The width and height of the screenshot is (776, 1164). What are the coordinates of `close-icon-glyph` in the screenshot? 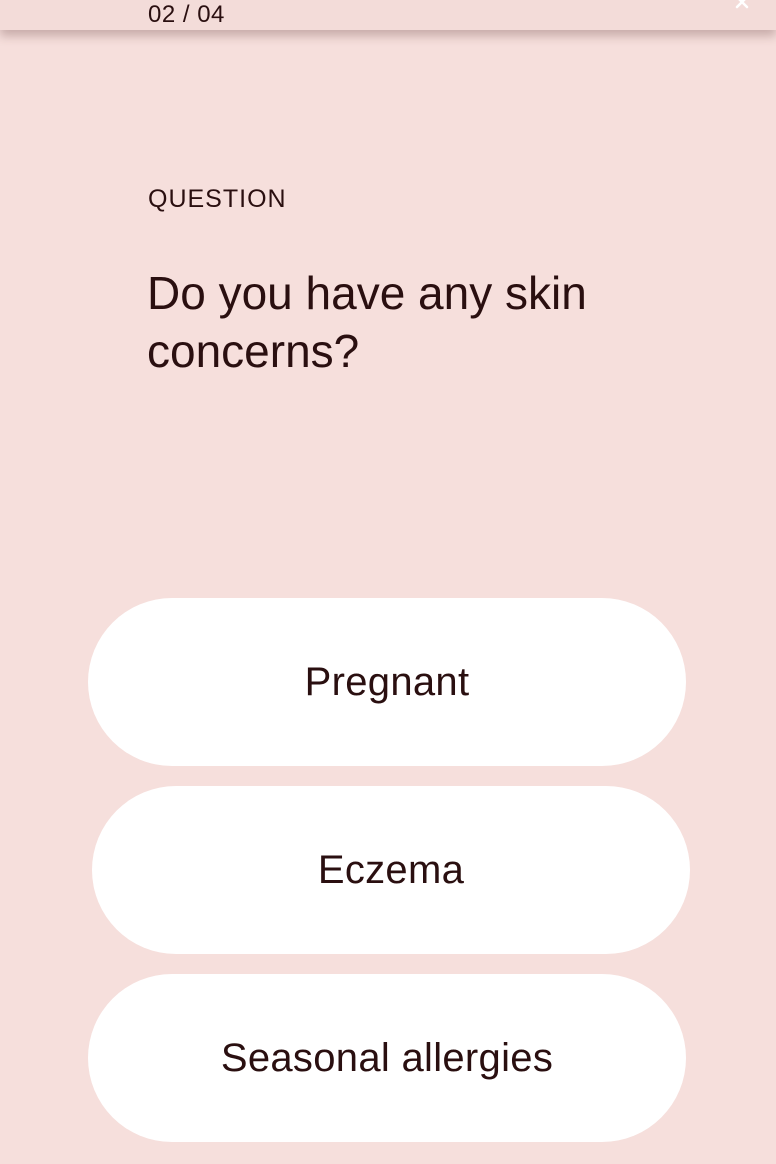 It's located at (742, 4).